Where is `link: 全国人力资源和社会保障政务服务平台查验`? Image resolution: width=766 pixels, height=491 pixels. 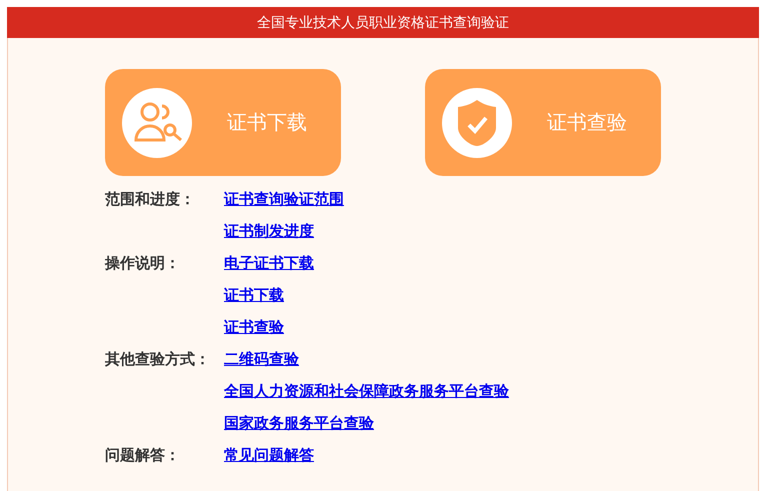 link: 全国人力资源和社会保障政务服务平台查验 is located at coordinates (366, 392).